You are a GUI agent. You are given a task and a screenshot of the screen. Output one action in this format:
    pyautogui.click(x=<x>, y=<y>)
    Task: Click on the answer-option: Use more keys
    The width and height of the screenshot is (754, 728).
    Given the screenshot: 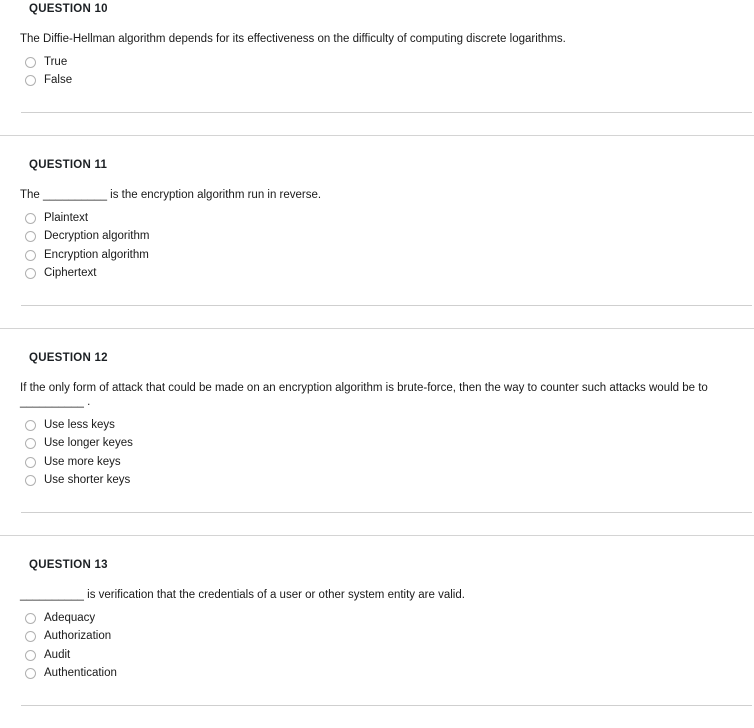 What is the action you would take?
    pyautogui.click(x=377, y=462)
    